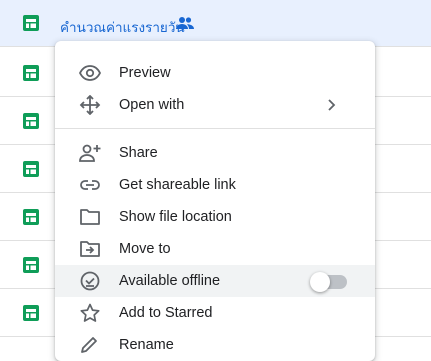 Image resolution: width=431 pixels, height=361 pixels. Describe the element at coordinates (185, 23) in the screenshot. I see `shared-people-icon` at that location.